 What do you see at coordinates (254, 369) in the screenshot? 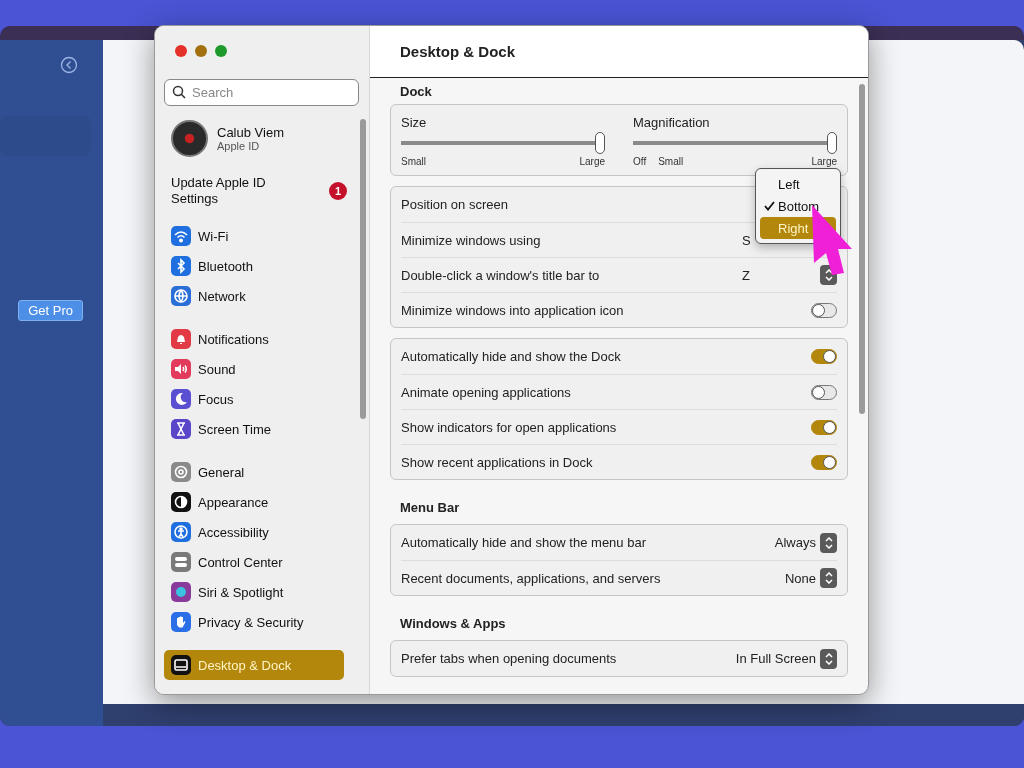
I see `sidebar-item: Sound` at bounding box center [254, 369].